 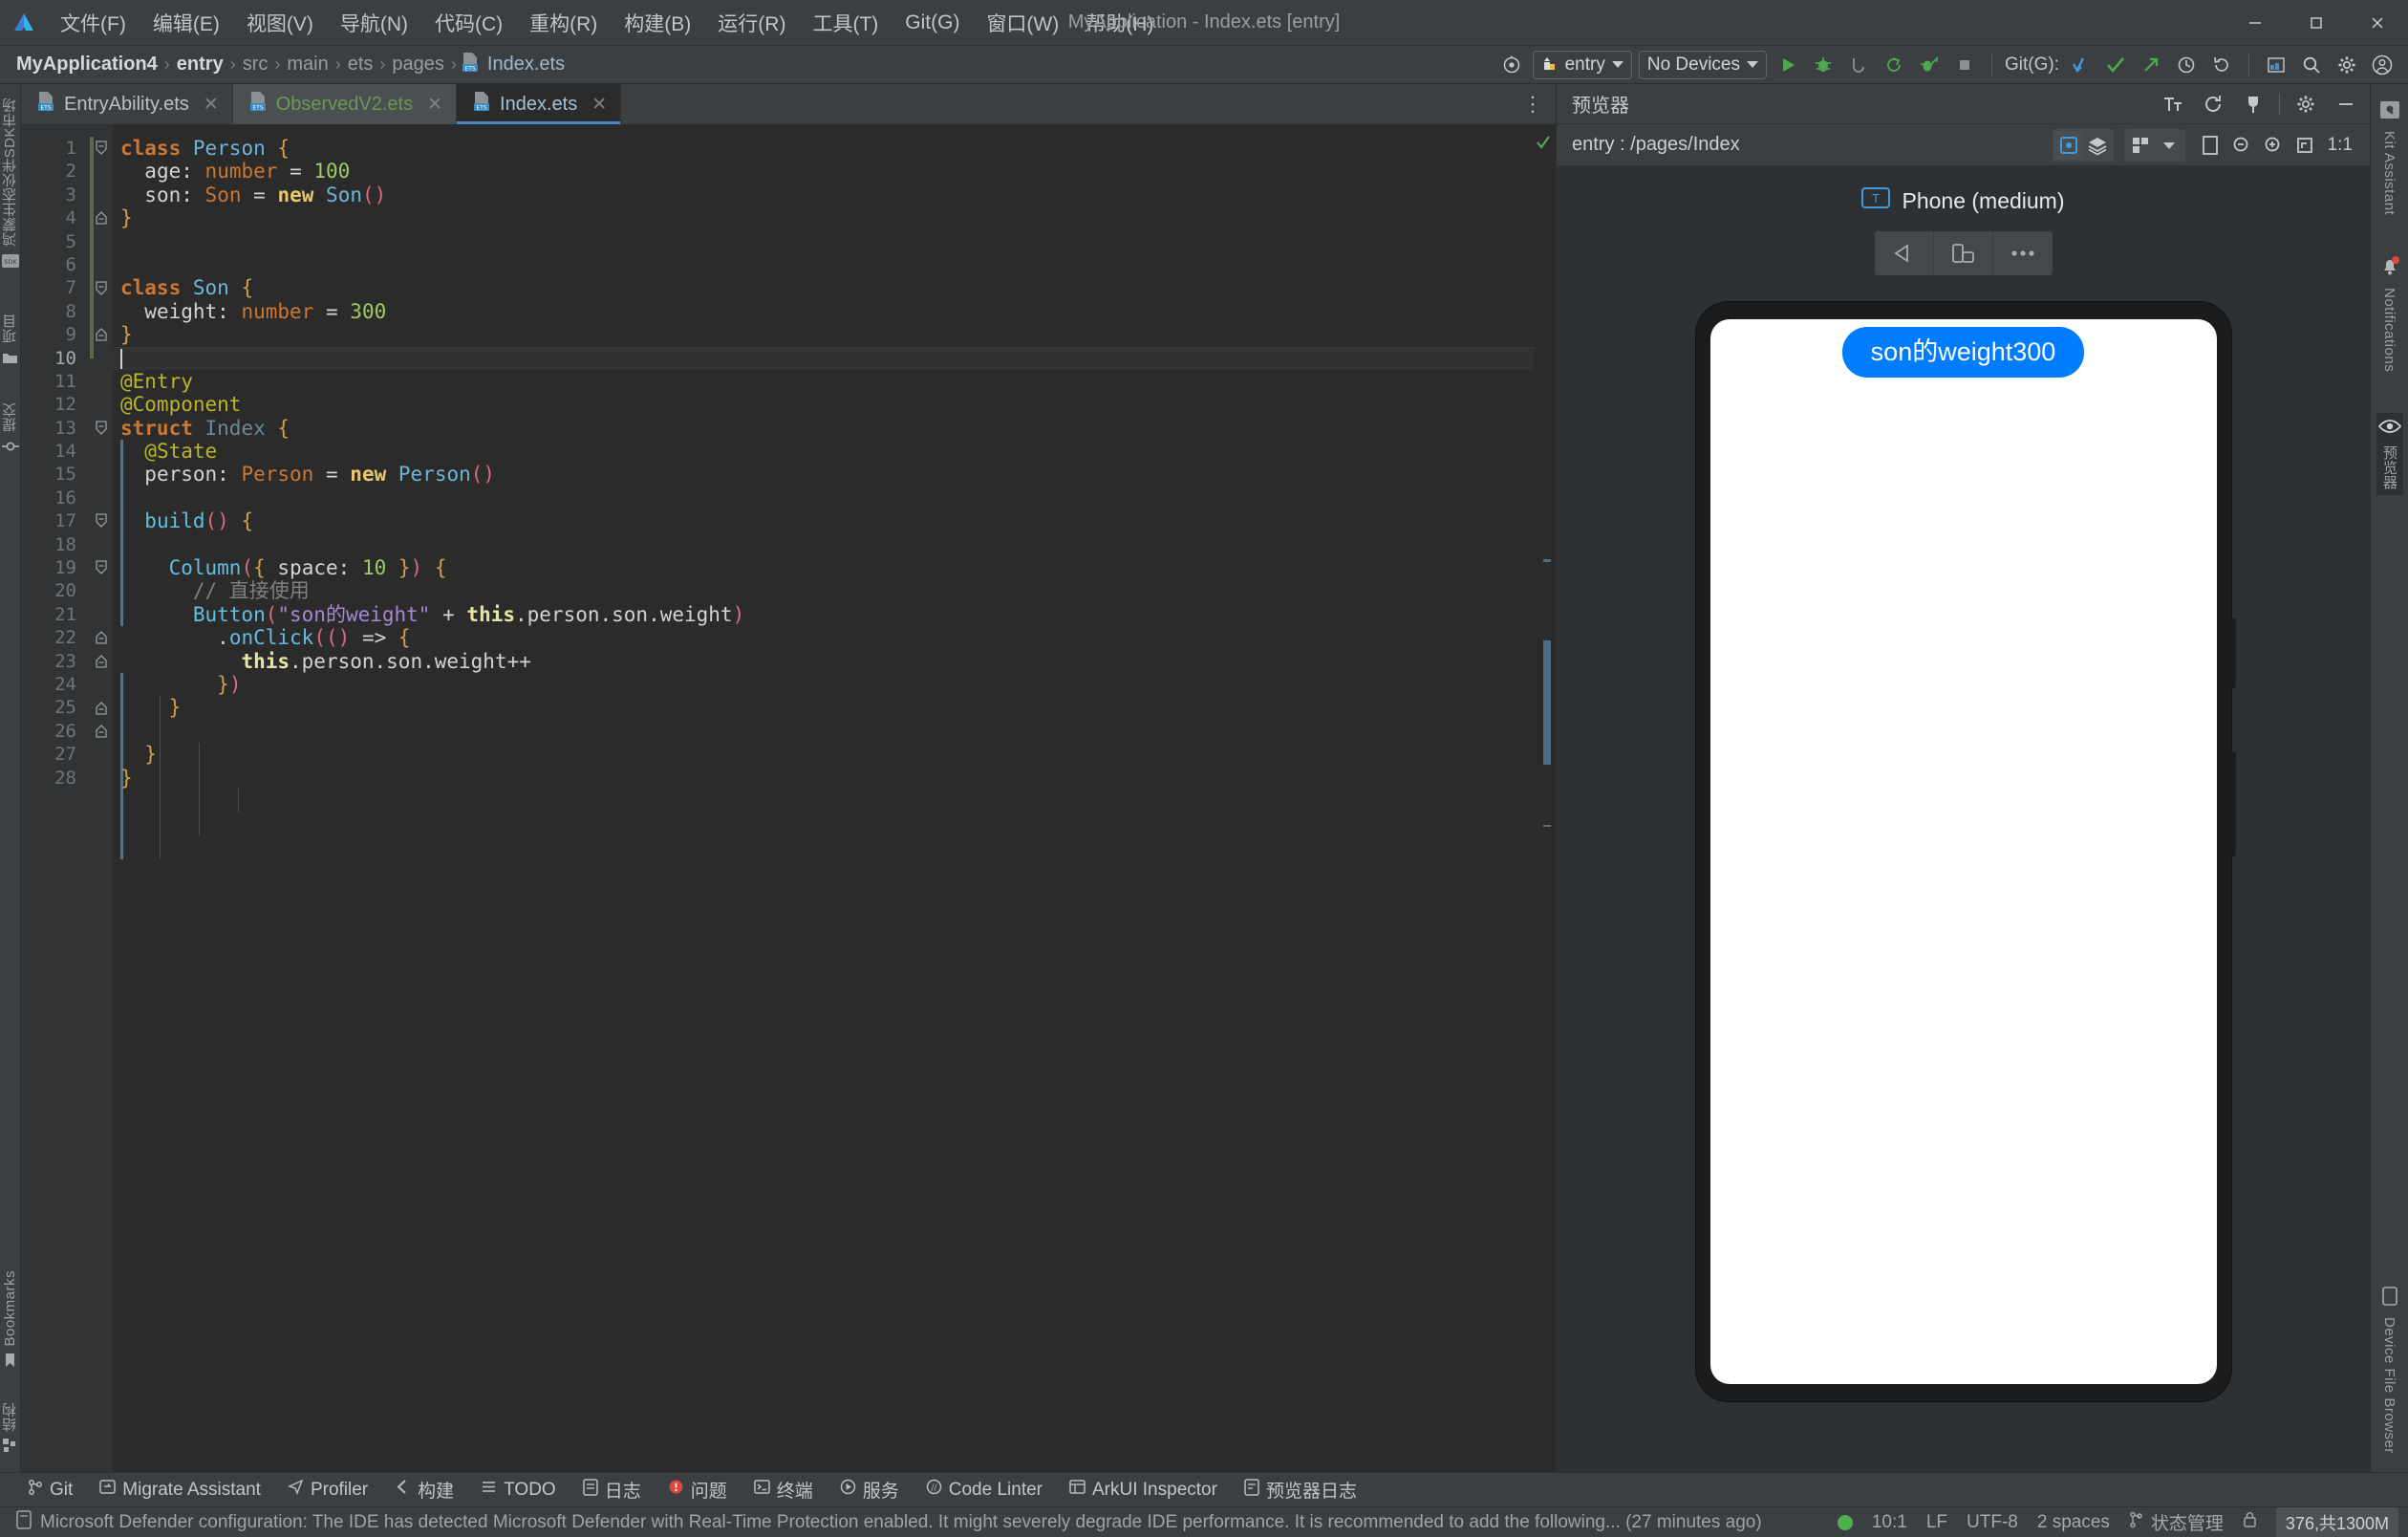 What do you see at coordinates (10, 185) in the screenshot?
I see `sidebar-item-sdk-market: 鸿蒙生态伙伴SDK市场 SDK` at bounding box center [10, 185].